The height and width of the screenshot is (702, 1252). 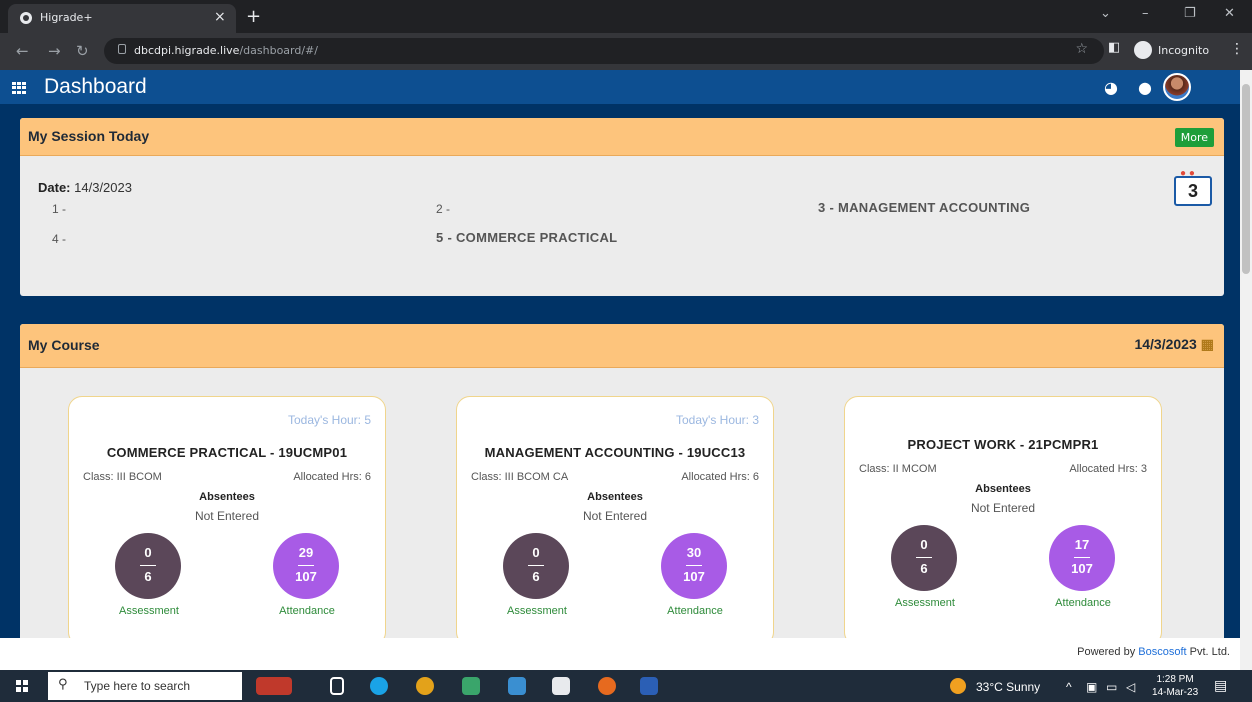 I want to click on tab-search-chevron-icon: ⌄, so click(x=1105, y=13).